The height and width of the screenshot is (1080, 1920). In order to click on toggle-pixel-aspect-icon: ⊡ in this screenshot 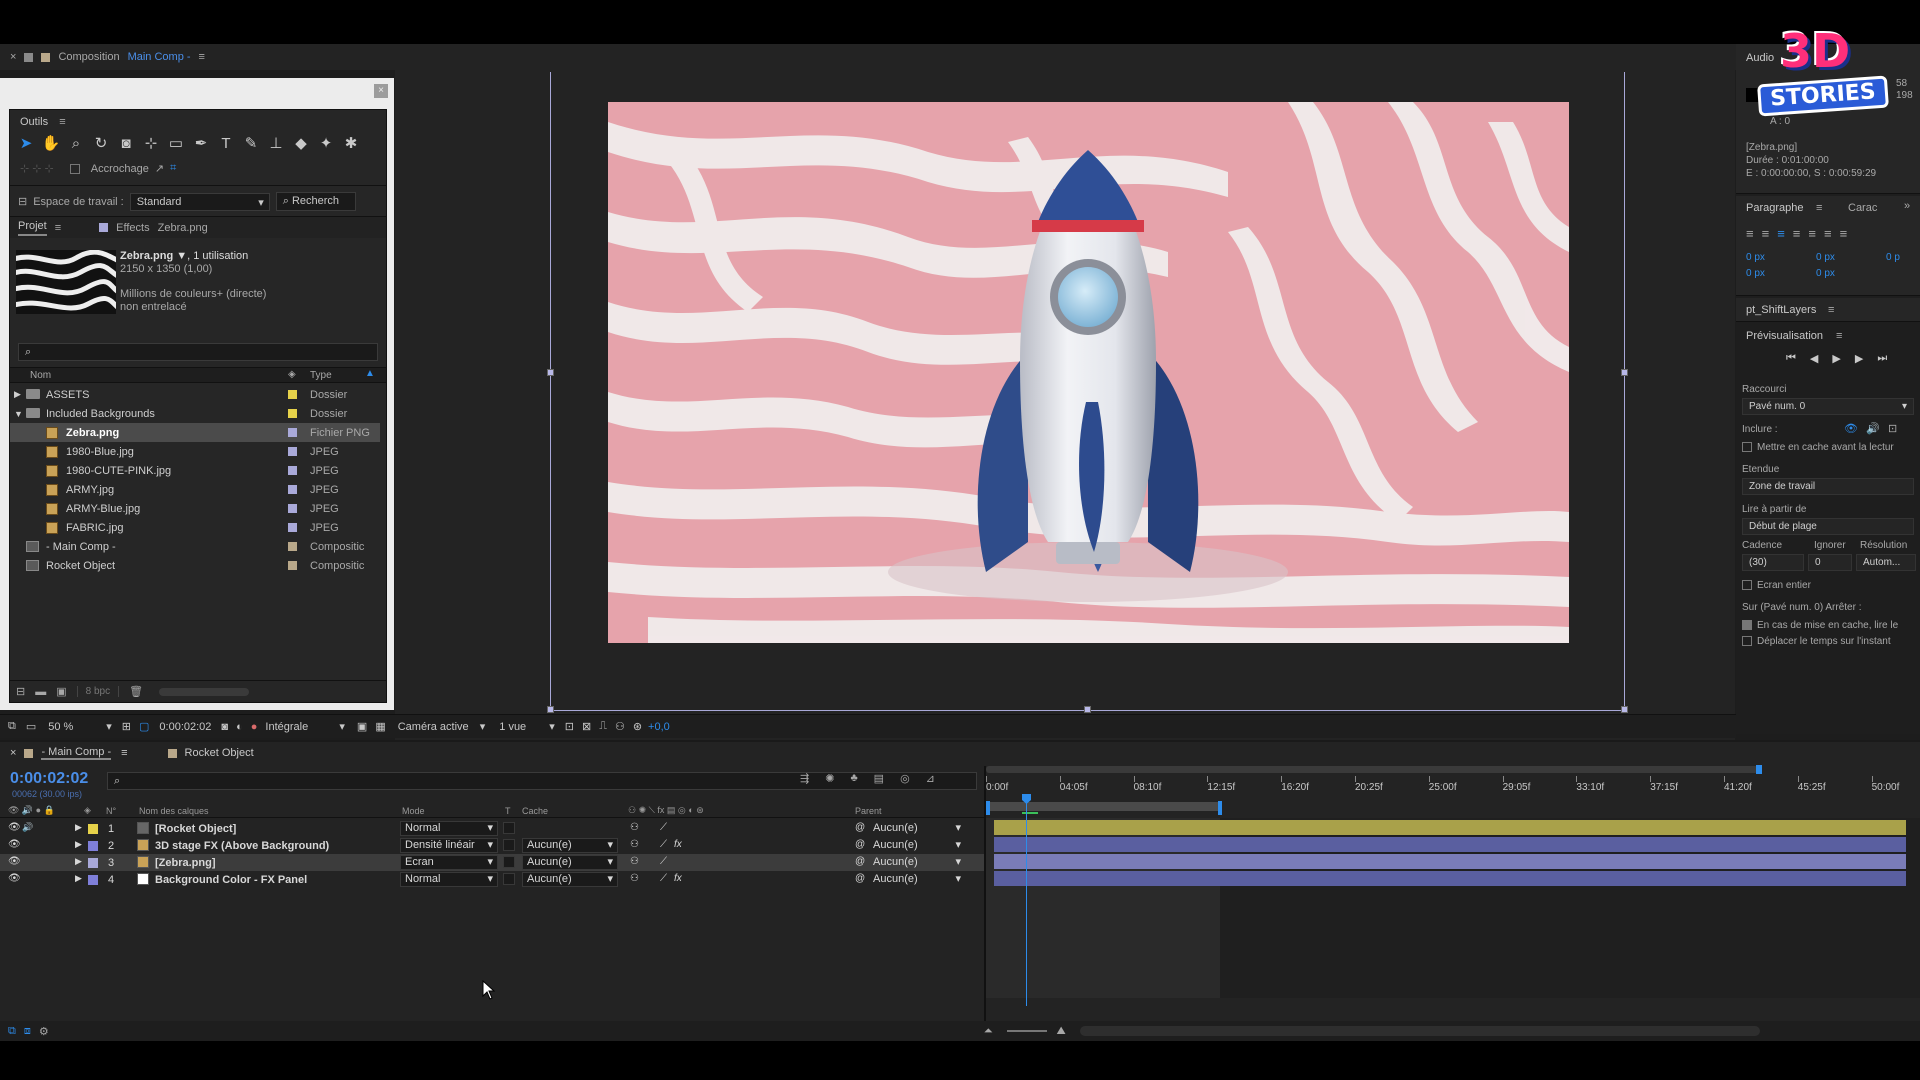, I will do `click(569, 726)`.